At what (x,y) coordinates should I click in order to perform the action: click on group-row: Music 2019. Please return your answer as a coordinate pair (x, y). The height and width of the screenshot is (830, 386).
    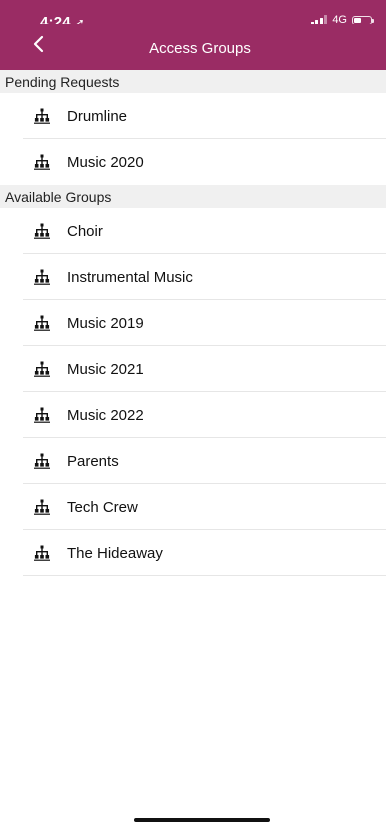
    Looking at the image, I should click on (193, 323).